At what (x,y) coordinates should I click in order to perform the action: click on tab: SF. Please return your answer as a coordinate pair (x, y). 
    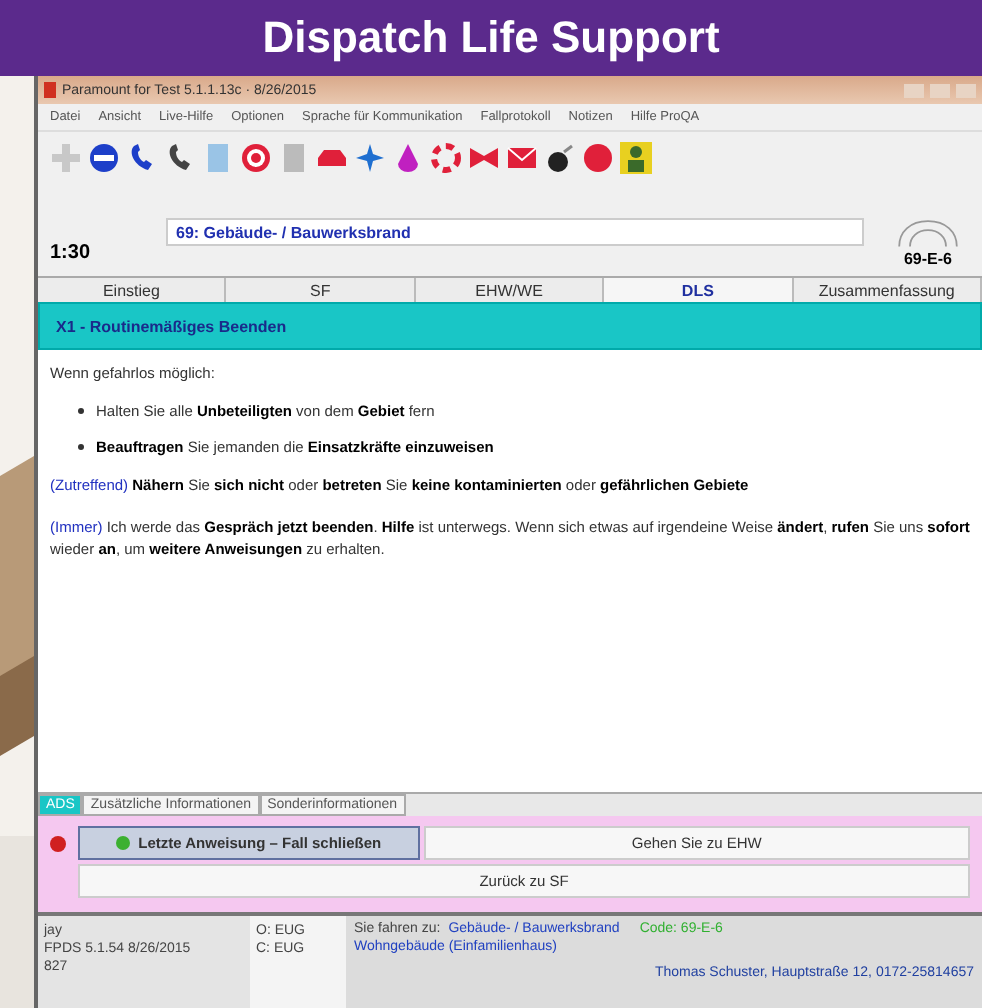
    Looking at the image, I should click on (321, 290).